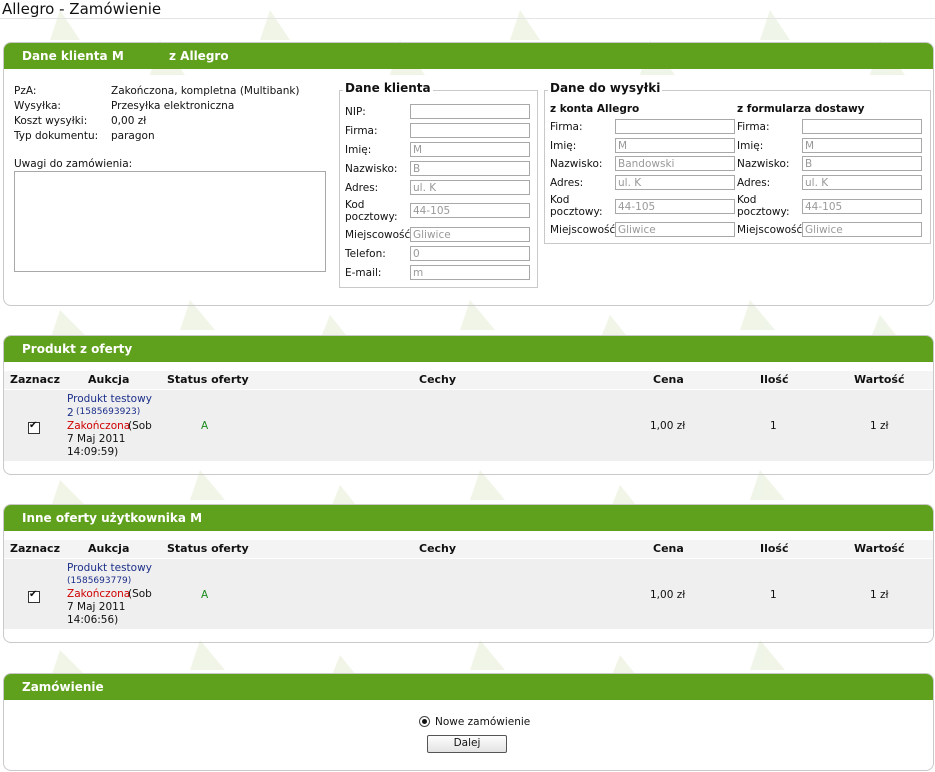 This screenshot has height=772, width=935. I want to click on offer-price: 1,00 zł, so click(668, 426).